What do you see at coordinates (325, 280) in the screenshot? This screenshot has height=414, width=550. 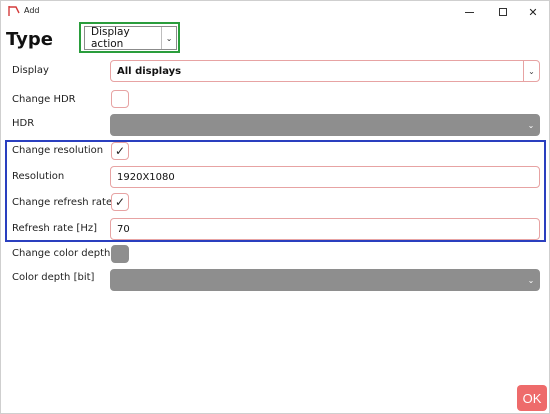 I see `color-depth-dropdown: ⌄` at bounding box center [325, 280].